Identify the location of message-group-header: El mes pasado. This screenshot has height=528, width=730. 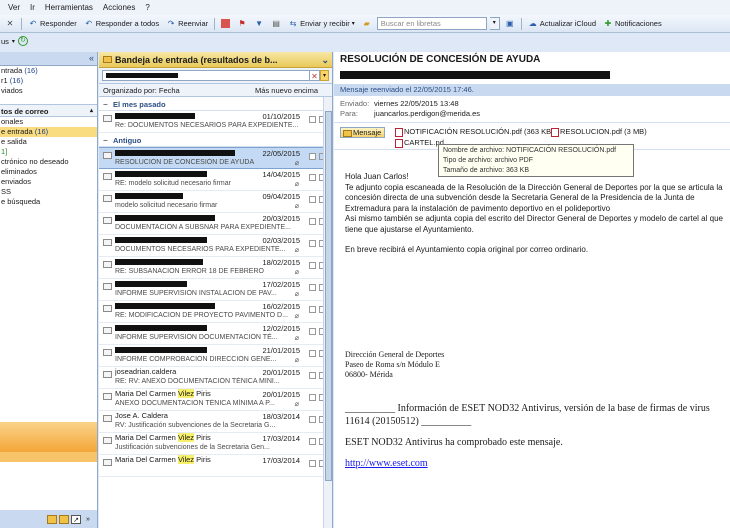
(215, 105).